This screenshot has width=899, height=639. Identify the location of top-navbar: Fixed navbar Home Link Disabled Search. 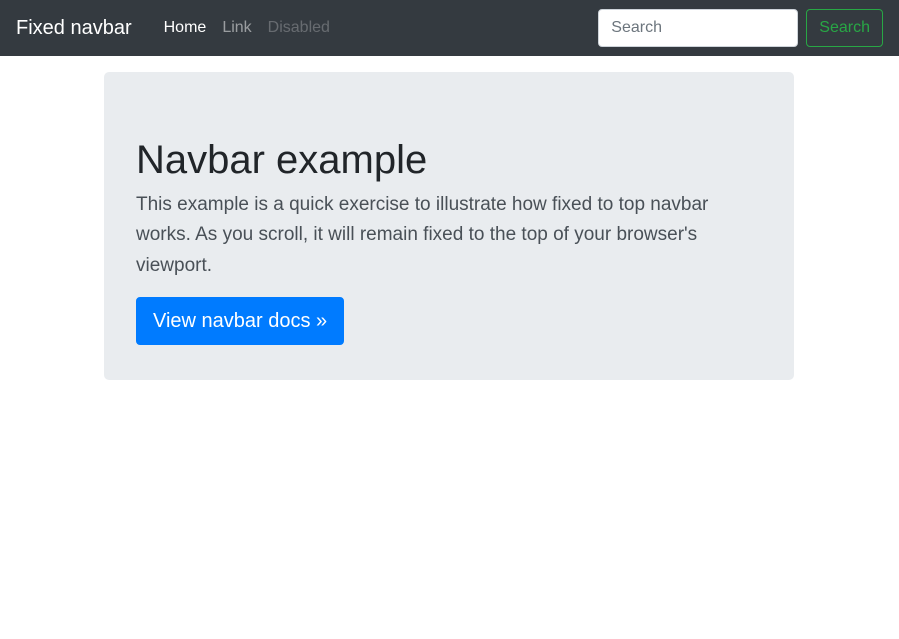
(449, 28).